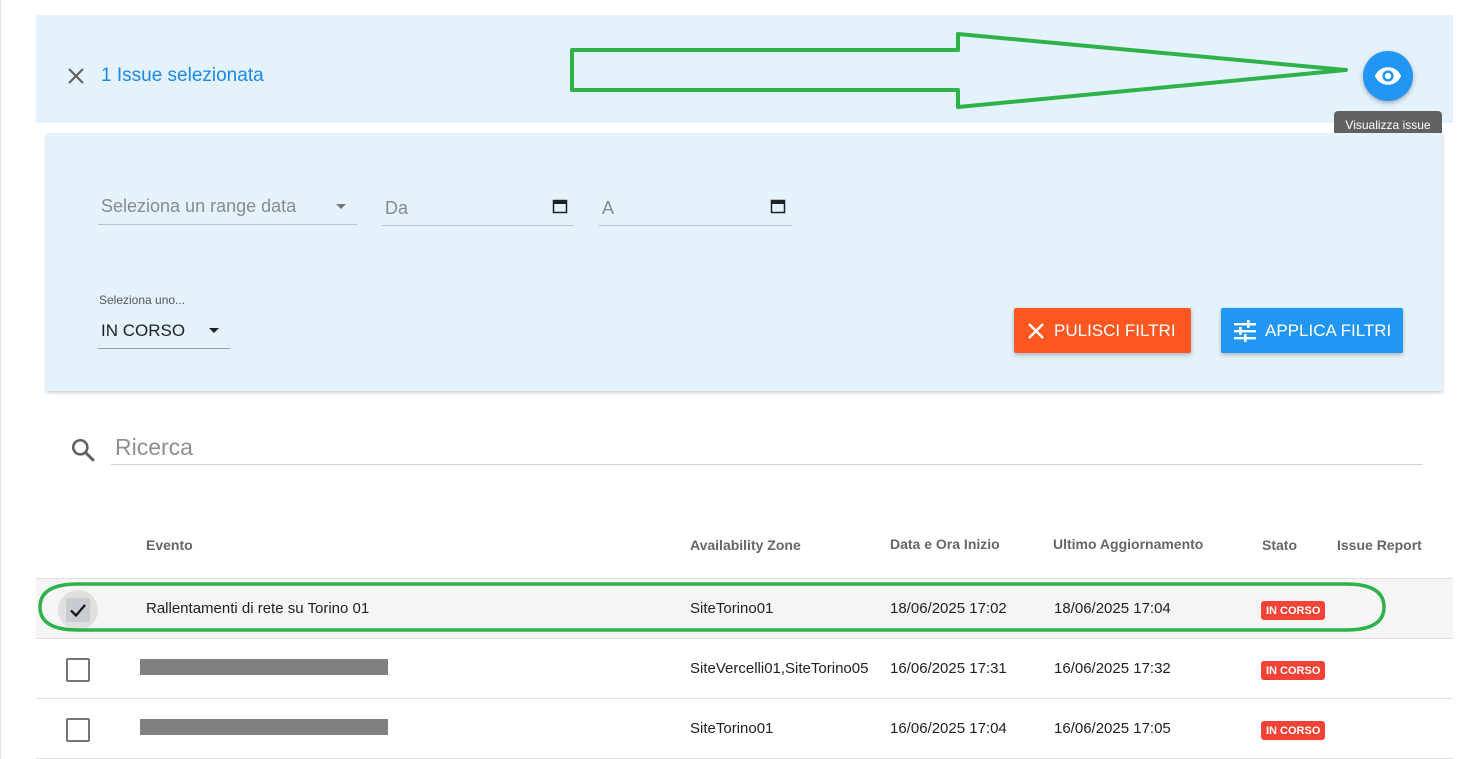 This screenshot has height=759, width=1471. I want to click on row-checkbox-focus, so click(78, 610).